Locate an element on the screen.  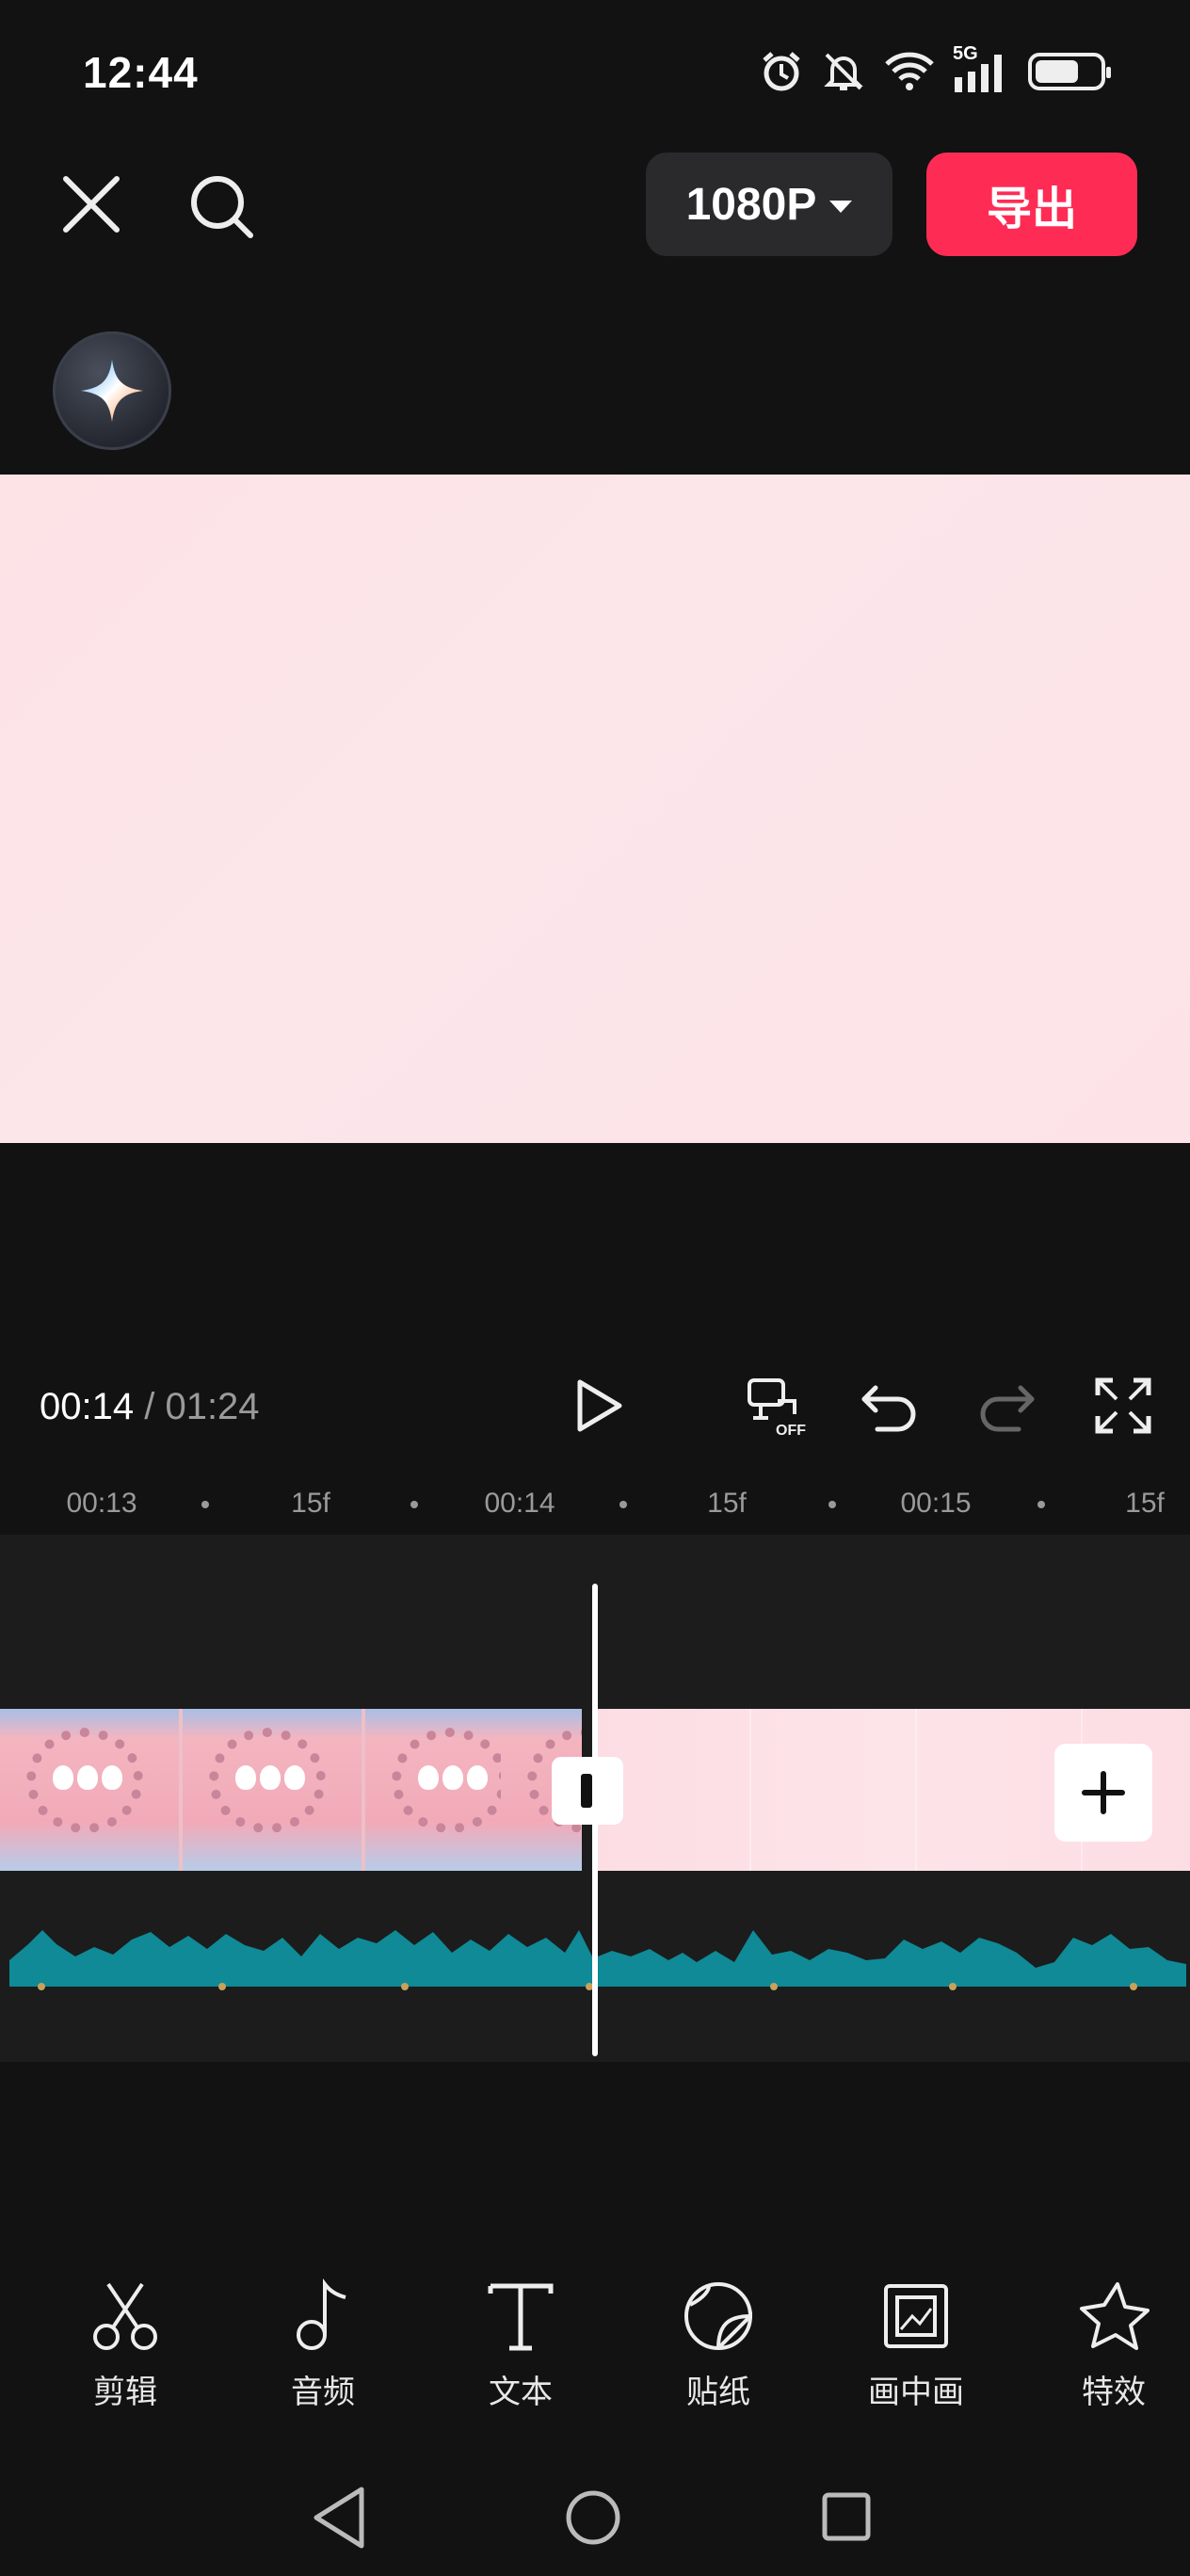
play-icon is located at coordinates (598, 1406).